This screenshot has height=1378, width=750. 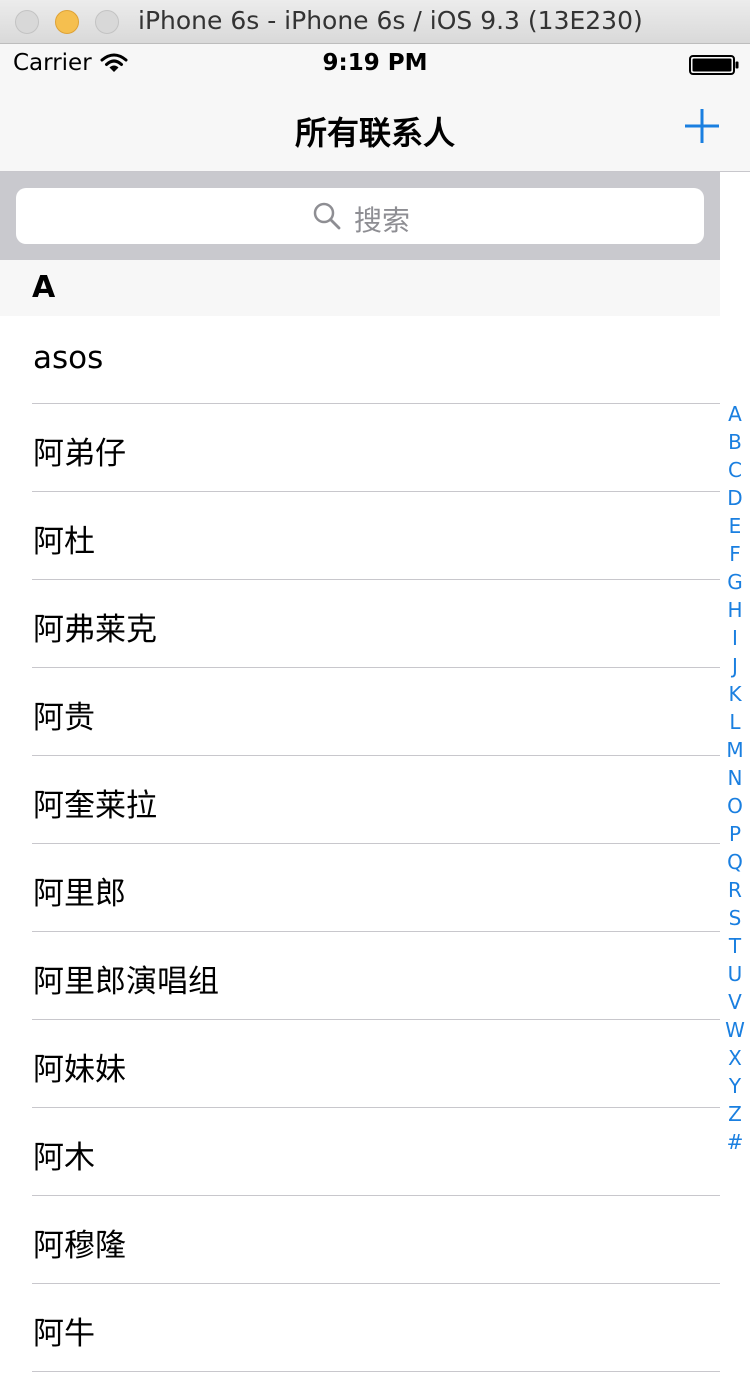 I want to click on battery-icon, so click(x=714, y=65).